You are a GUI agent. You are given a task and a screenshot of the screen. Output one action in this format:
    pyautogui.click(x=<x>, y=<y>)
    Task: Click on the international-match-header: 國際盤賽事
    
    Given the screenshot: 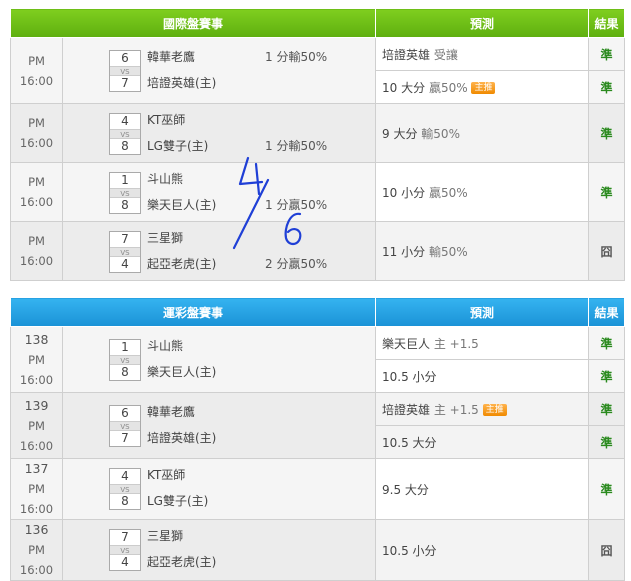 What is the action you would take?
    pyautogui.click(x=193, y=23)
    